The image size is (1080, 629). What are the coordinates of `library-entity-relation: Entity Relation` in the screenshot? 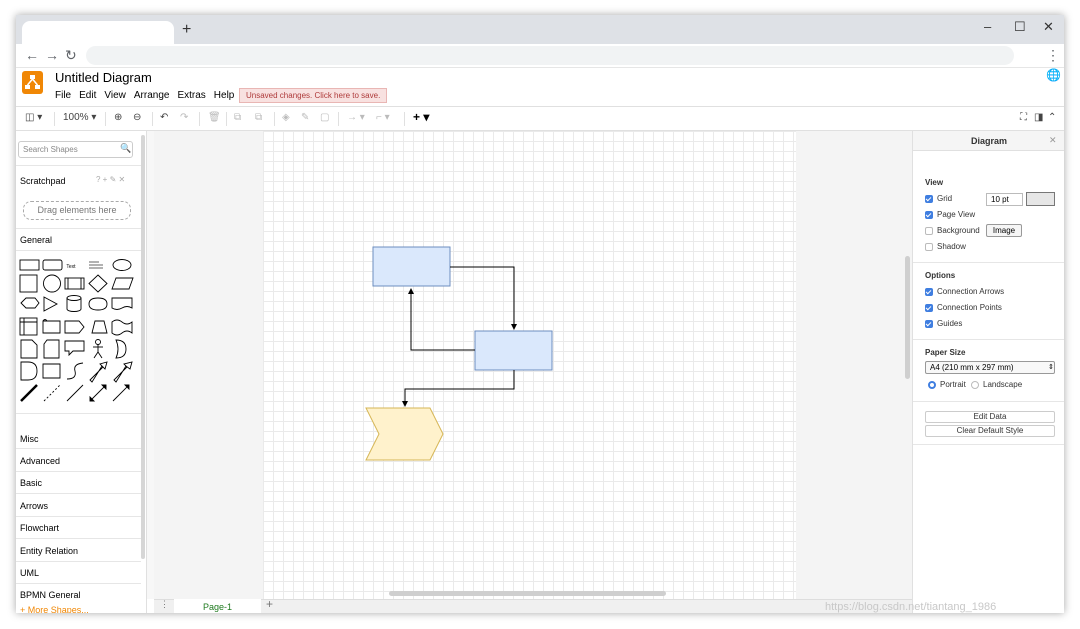 It's located at (49, 551).